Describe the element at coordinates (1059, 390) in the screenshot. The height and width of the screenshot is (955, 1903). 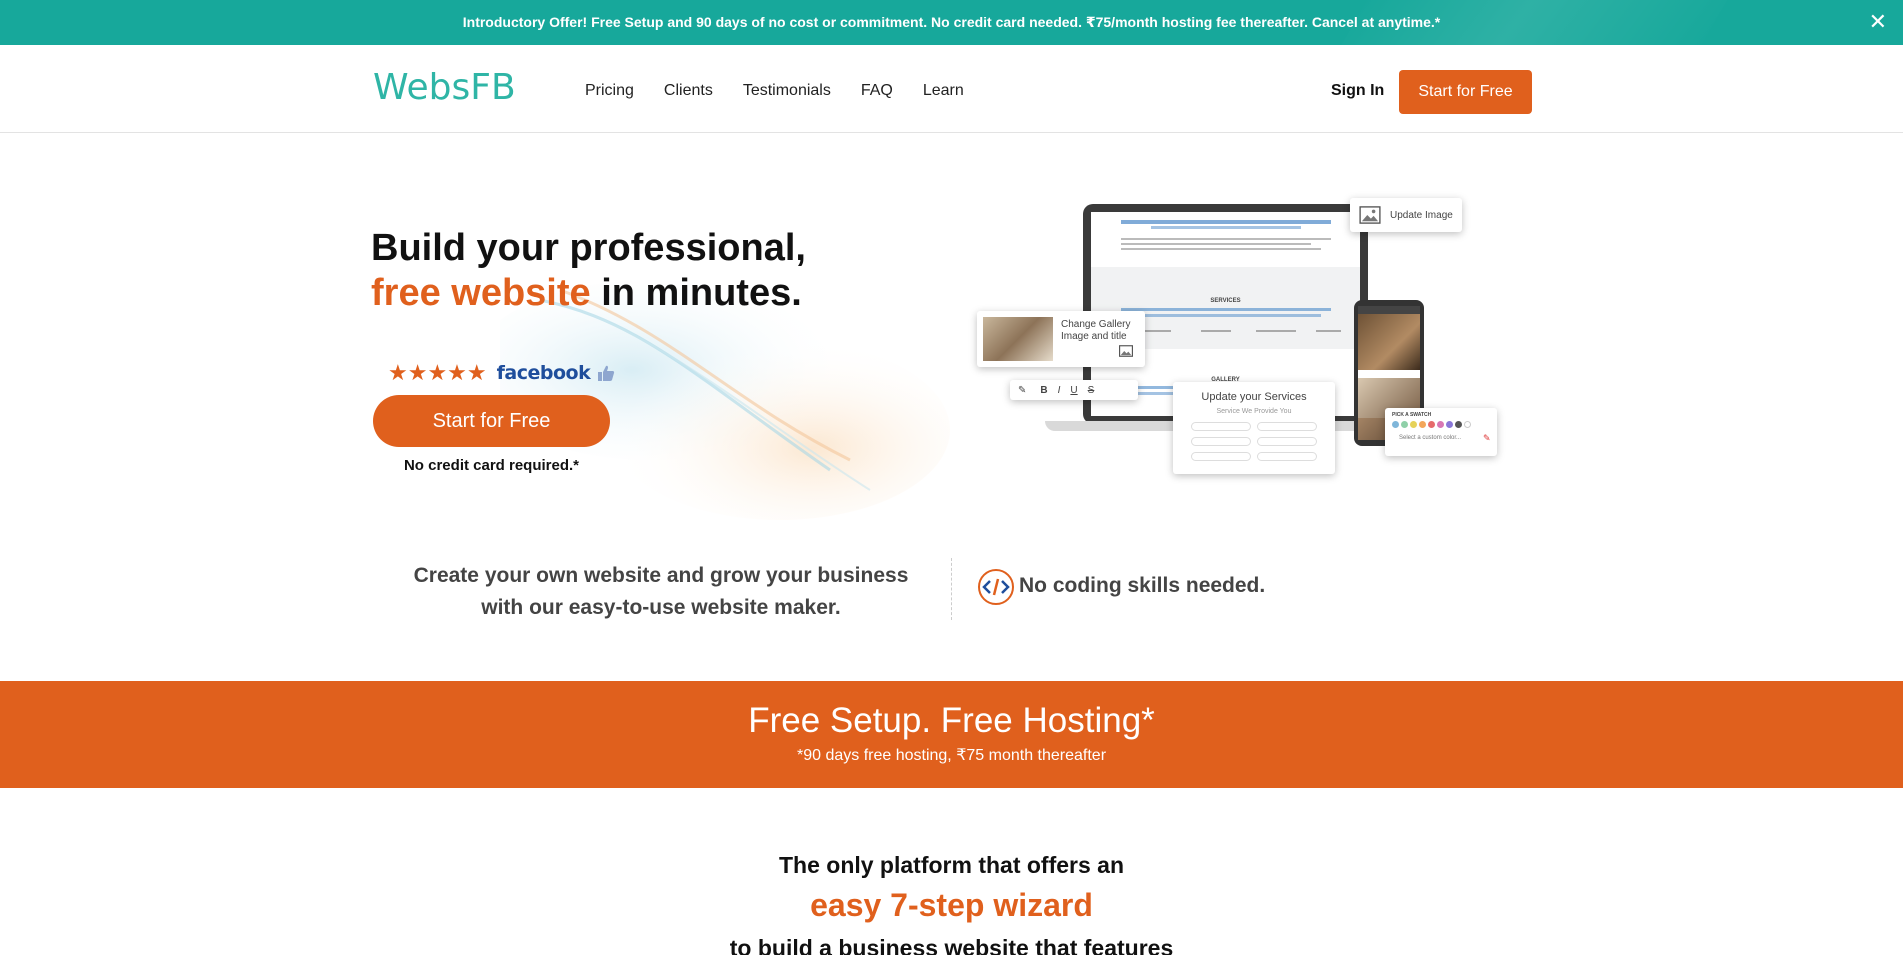
I see `italic-tool: I` at that location.